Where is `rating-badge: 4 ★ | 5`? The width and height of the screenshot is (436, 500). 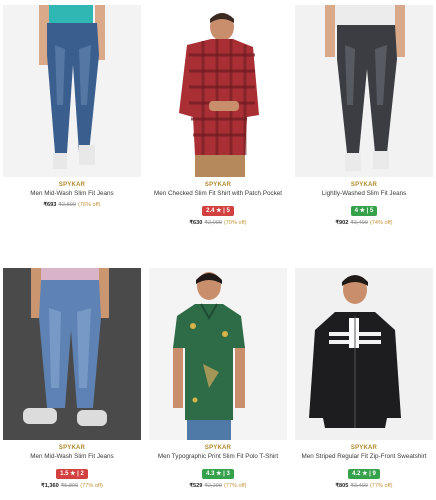 rating-badge: 4 ★ | 5 is located at coordinates (364, 211).